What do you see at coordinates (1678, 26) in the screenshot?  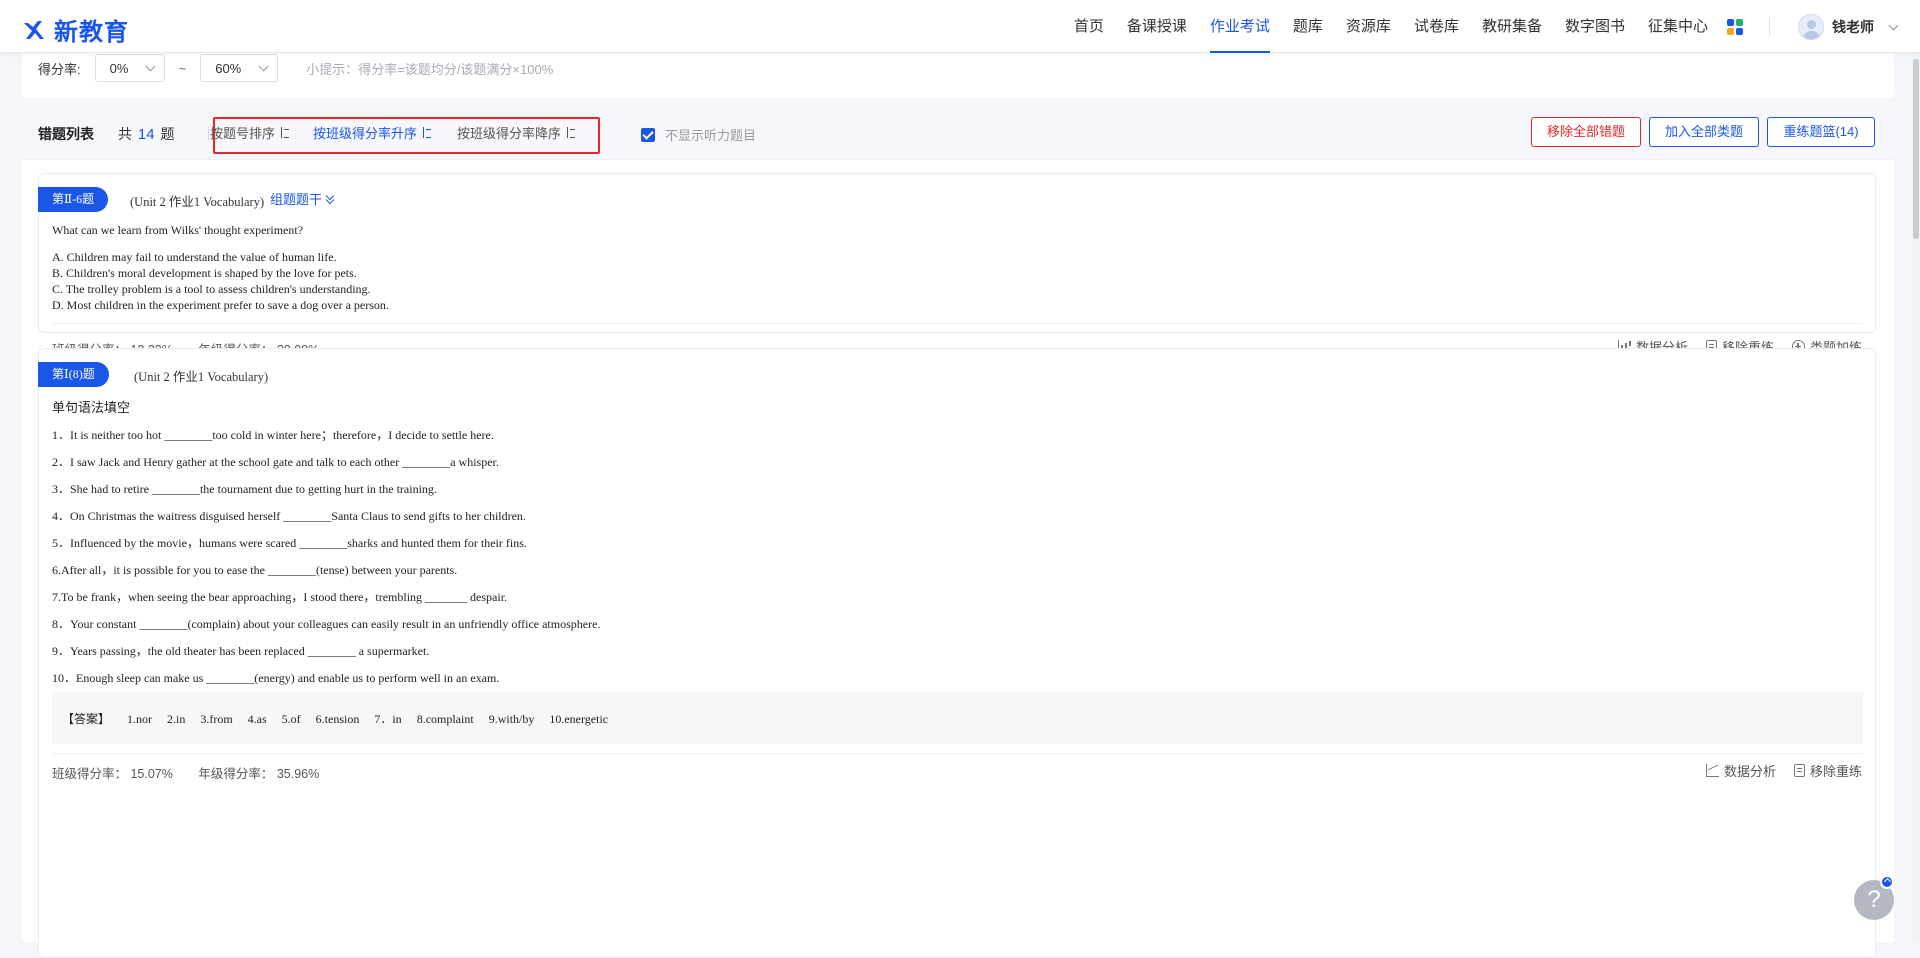 I see `nav-item-collection-center: 征集中心` at bounding box center [1678, 26].